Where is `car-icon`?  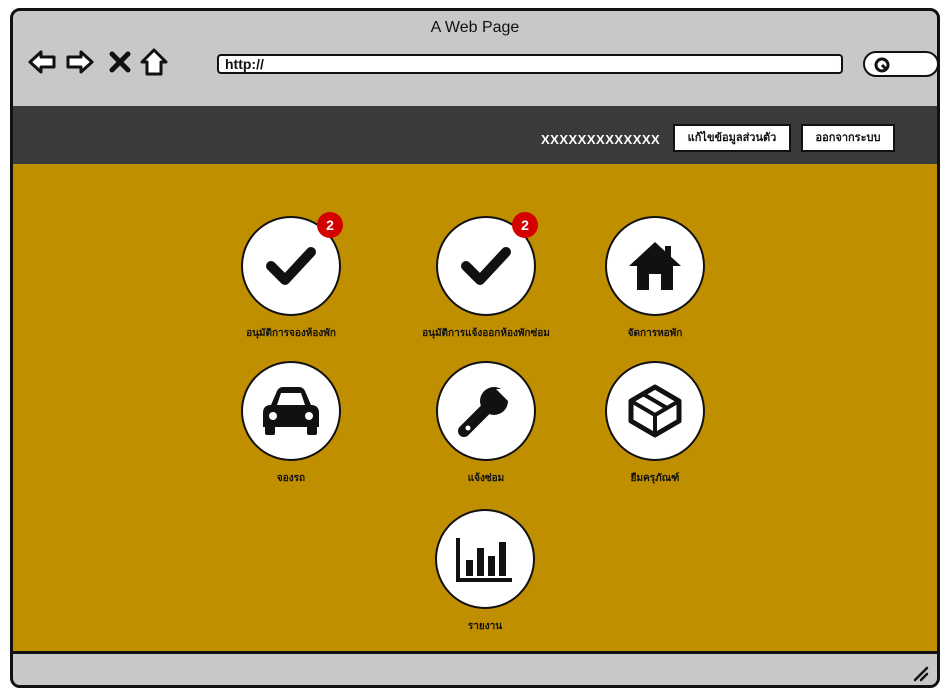 car-icon is located at coordinates (291, 411).